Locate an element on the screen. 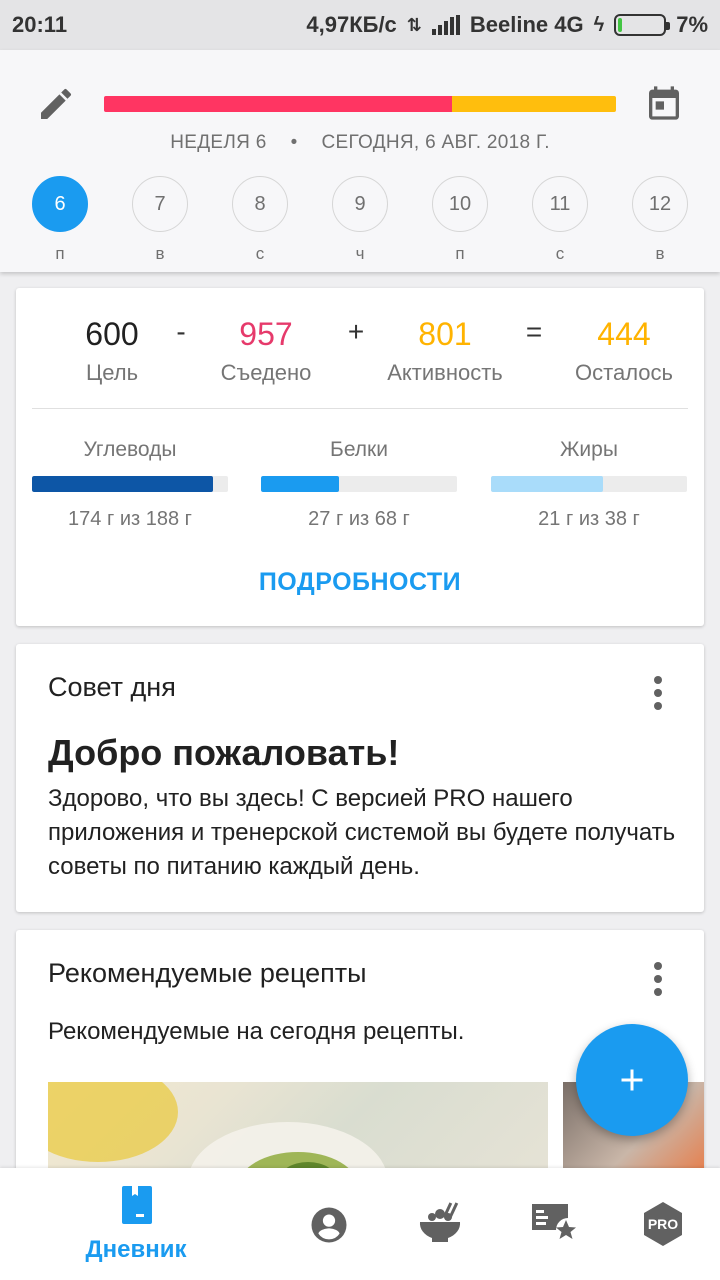  nav-plans is located at coordinates (554, 1224).